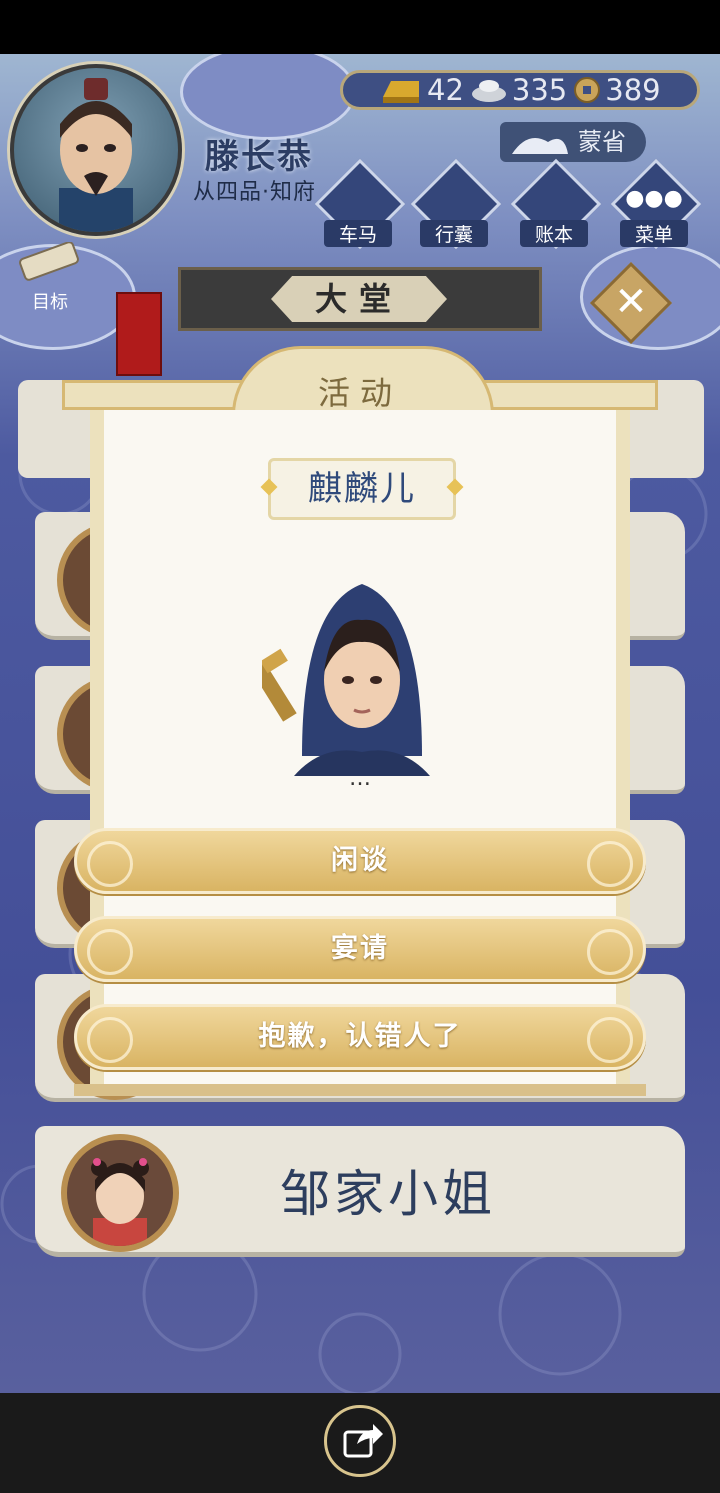 This screenshot has width=720, height=1493. What do you see at coordinates (587, 90) in the screenshot?
I see `copper-coin-icon` at bounding box center [587, 90].